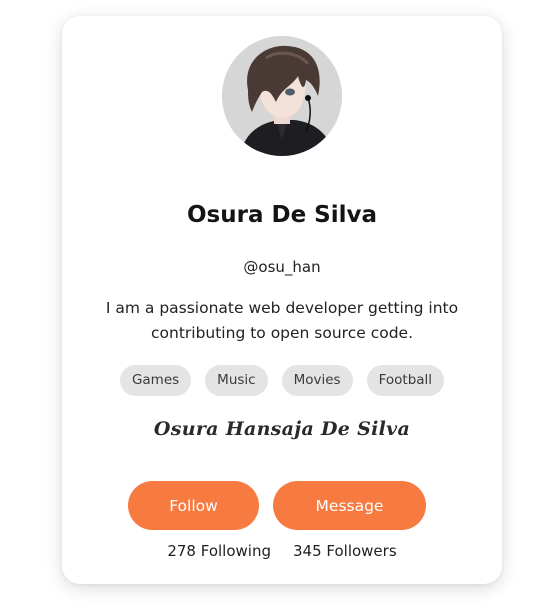 This screenshot has width=556, height=610. I want to click on interest-tags: Games Music Movies Football, so click(282, 380).